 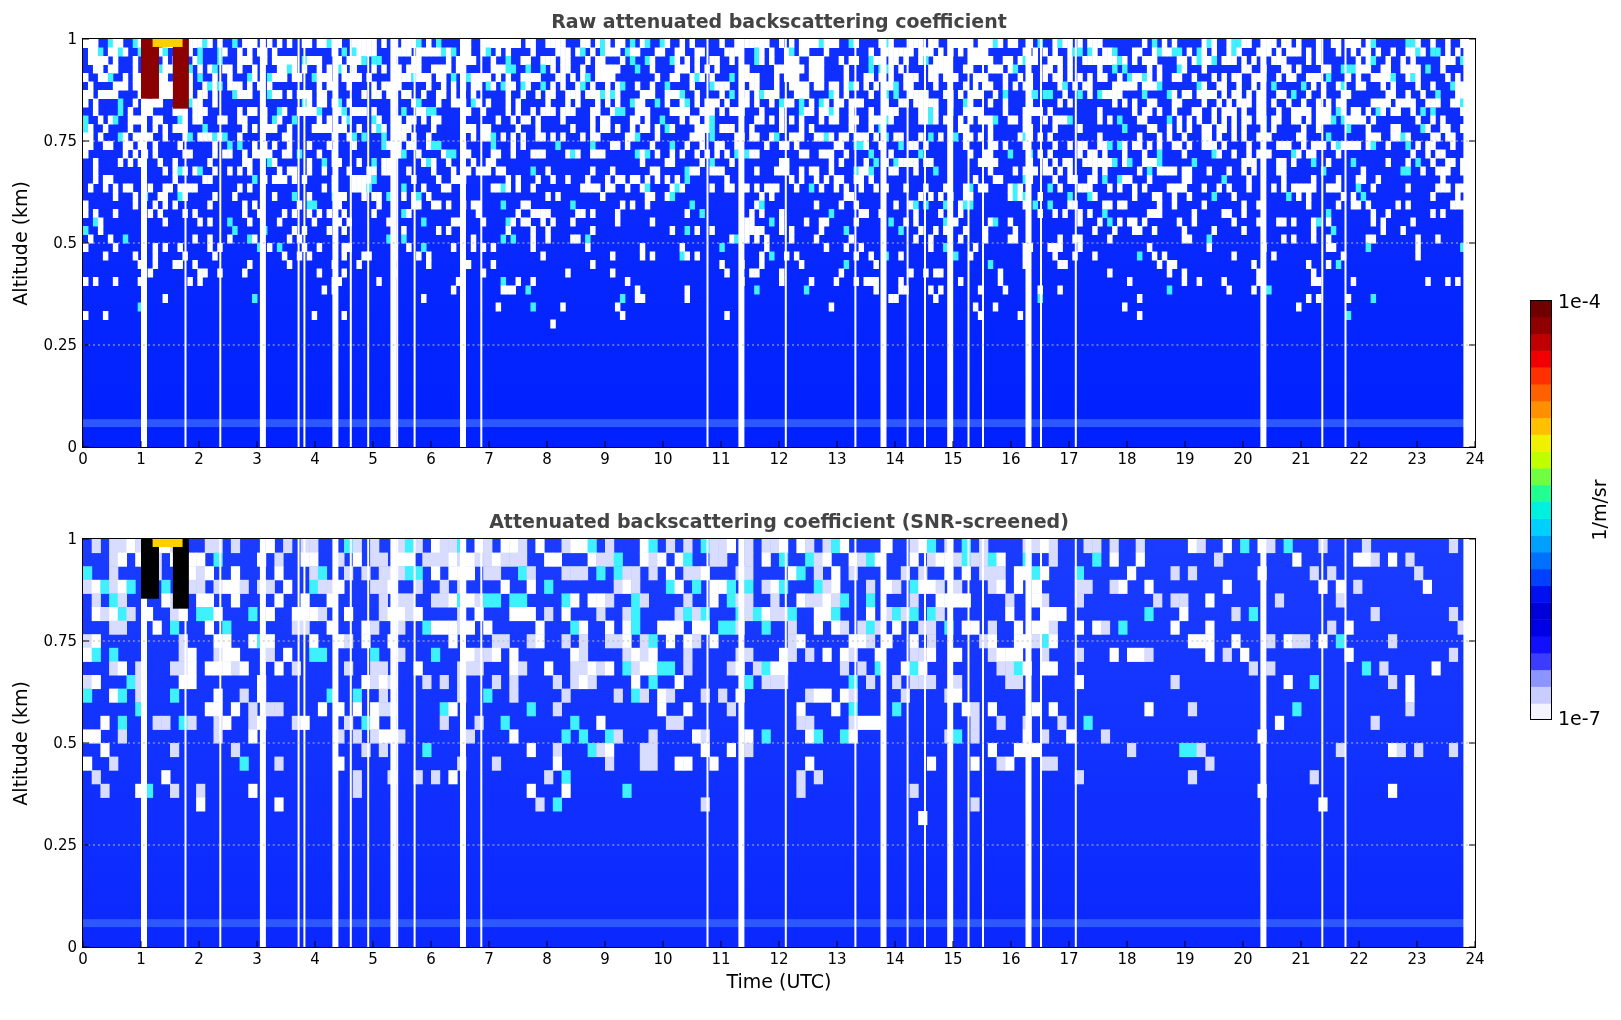 What do you see at coordinates (779, 521) in the screenshot?
I see `chart-title: Attenuated backscattering coefficient (SNR-screened)` at bounding box center [779, 521].